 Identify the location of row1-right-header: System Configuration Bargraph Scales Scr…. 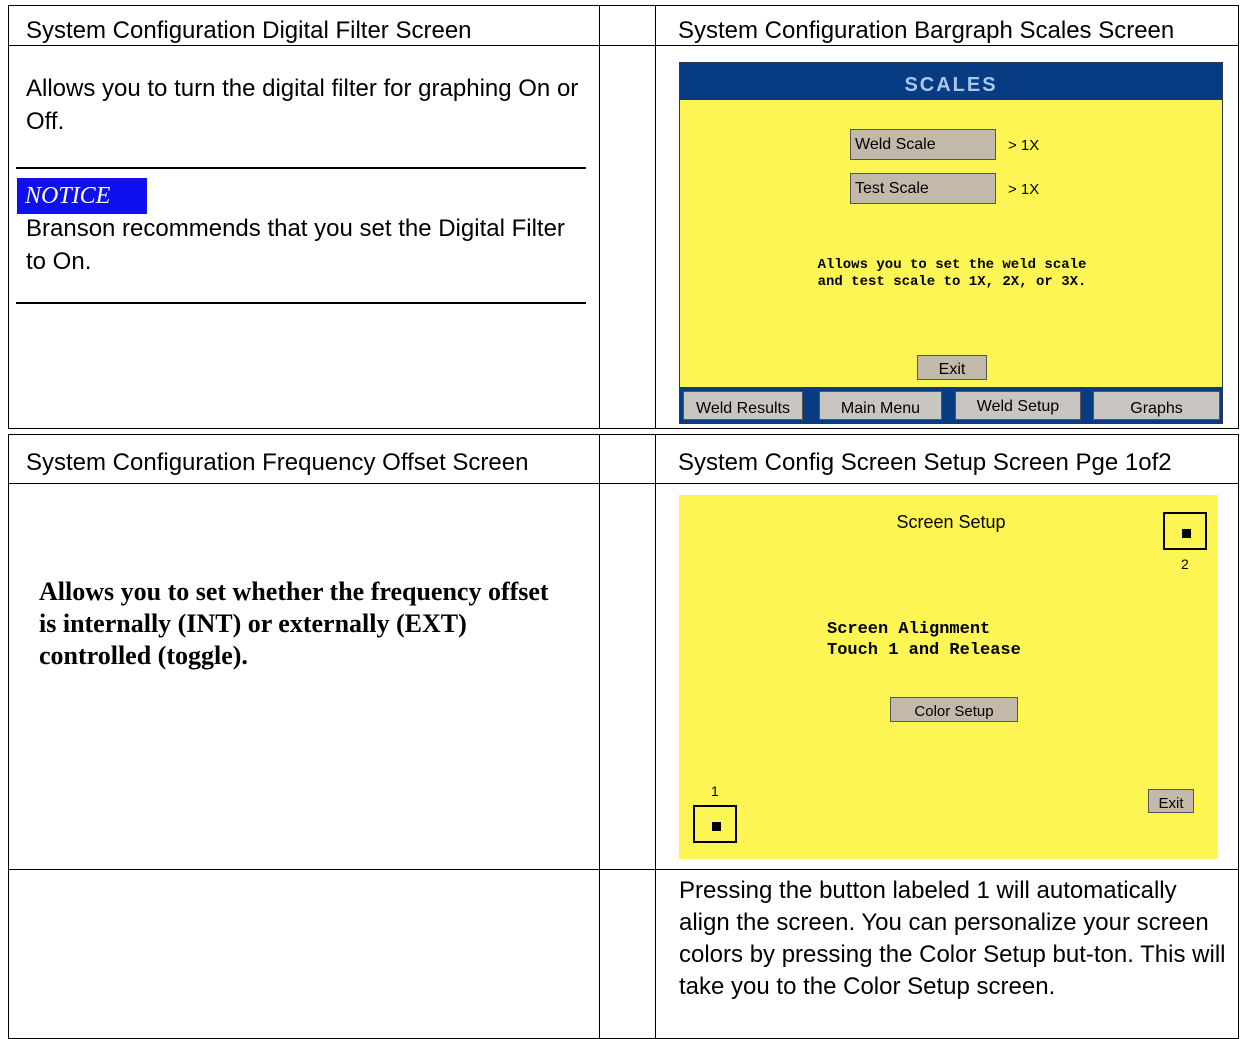
(947, 25).